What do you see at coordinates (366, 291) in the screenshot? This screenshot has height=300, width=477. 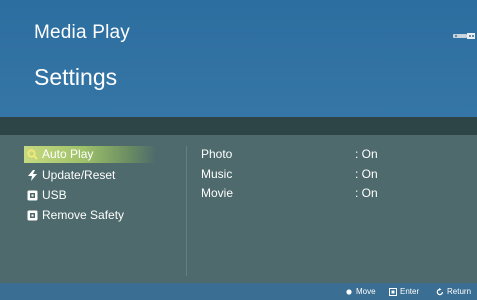 I see `hint-label: Move` at bounding box center [366, 291].